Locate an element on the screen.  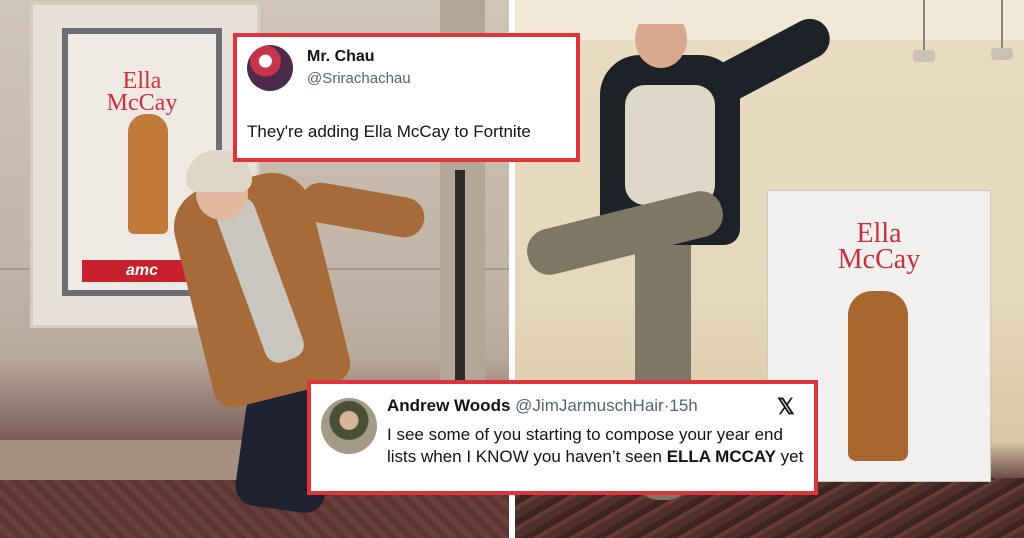
tweet-author-handle: @Srirachachau is located at coordinates (359, 78).